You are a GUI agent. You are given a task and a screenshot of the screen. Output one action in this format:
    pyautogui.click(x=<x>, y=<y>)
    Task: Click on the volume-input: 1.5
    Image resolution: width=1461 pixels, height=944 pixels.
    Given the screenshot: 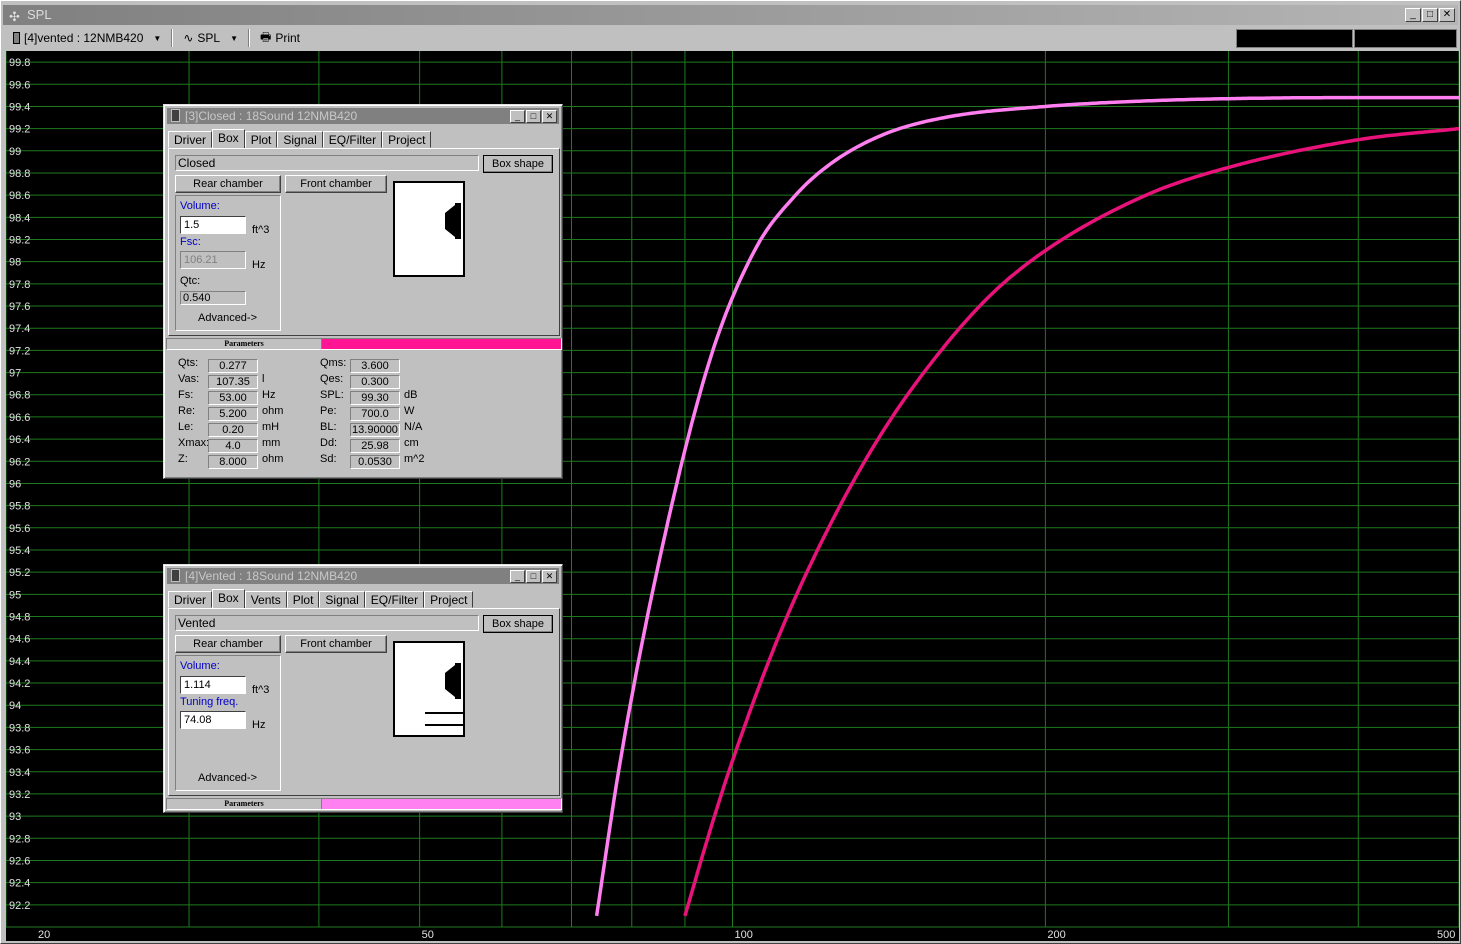 What is the action you would take?
    pyautogui.click(x=213, y=225)
    